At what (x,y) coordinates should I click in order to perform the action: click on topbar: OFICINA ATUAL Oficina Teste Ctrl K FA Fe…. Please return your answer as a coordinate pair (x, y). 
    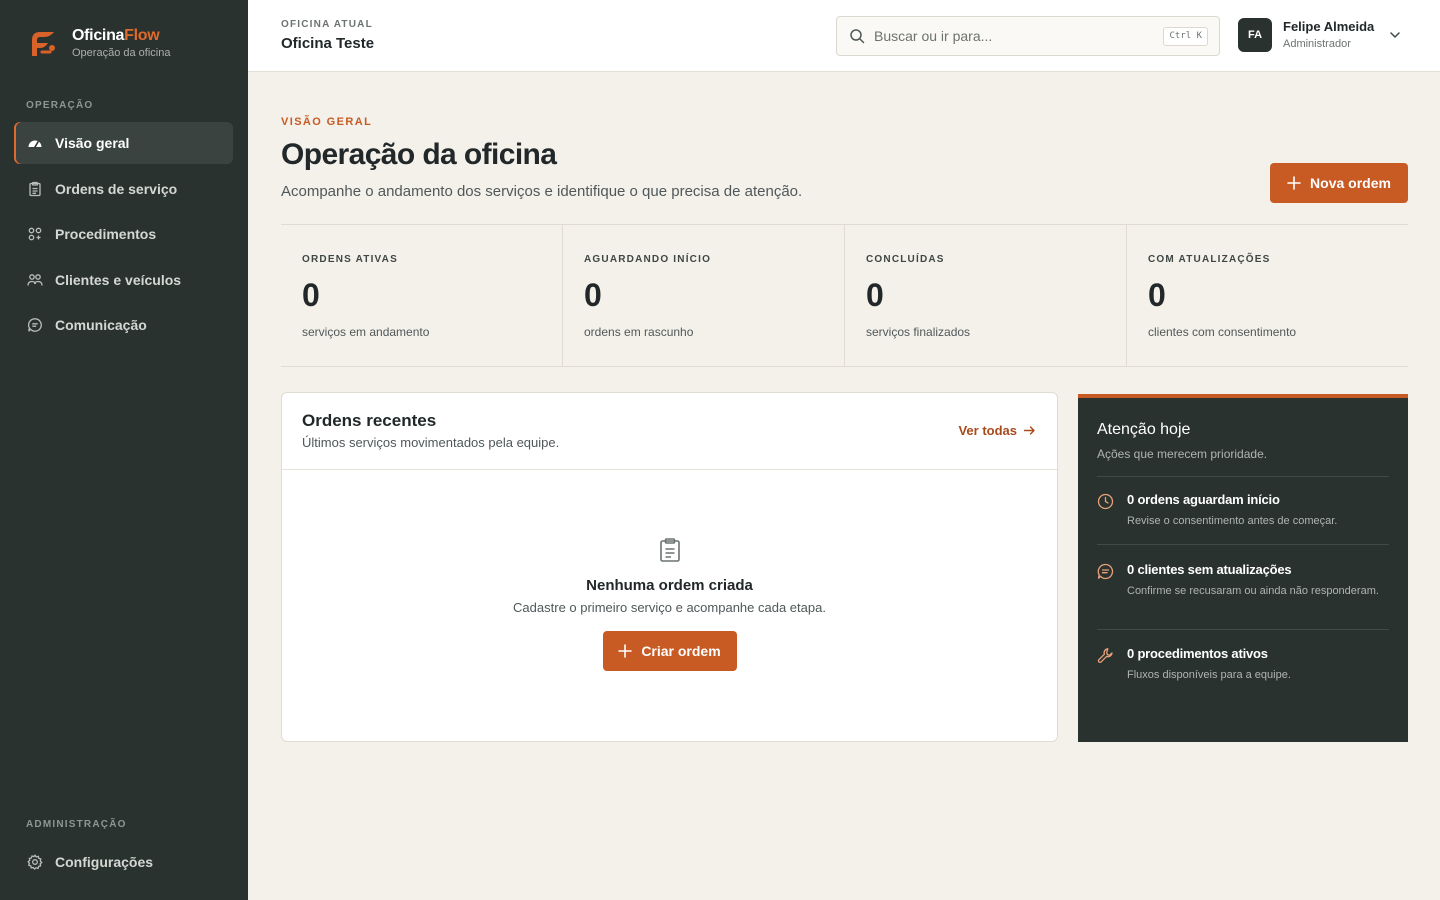
    Looking at the image, I should click on (844, 36).